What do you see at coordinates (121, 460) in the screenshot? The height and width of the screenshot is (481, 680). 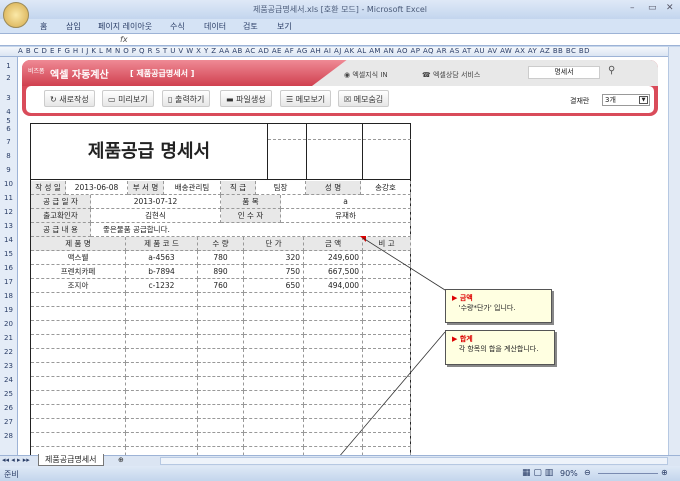 I see `insert-sheet-icon: ⊕` at bounding box center [121, 460].